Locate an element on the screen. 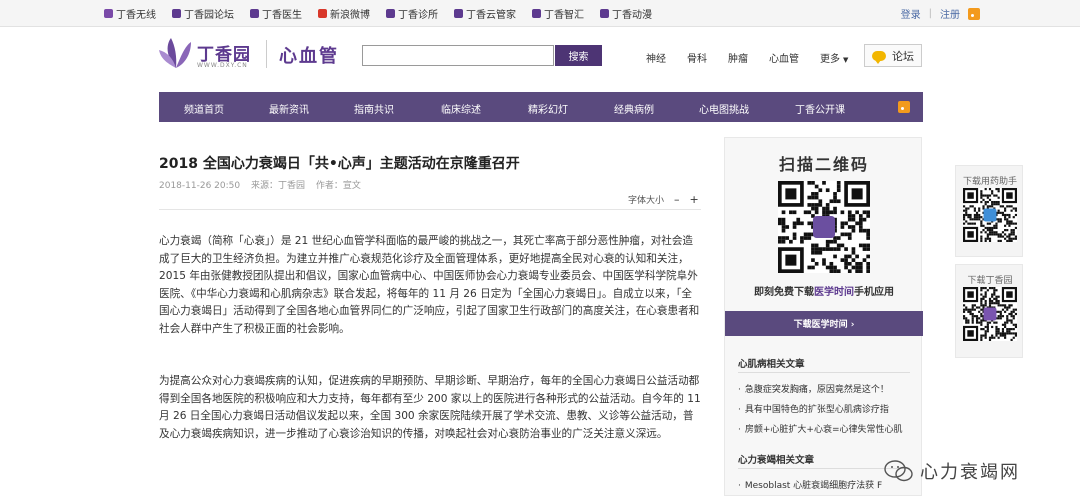 The width and height of the screenshot is (1080, 496). smart-icon is located at coordinates (536, 13).